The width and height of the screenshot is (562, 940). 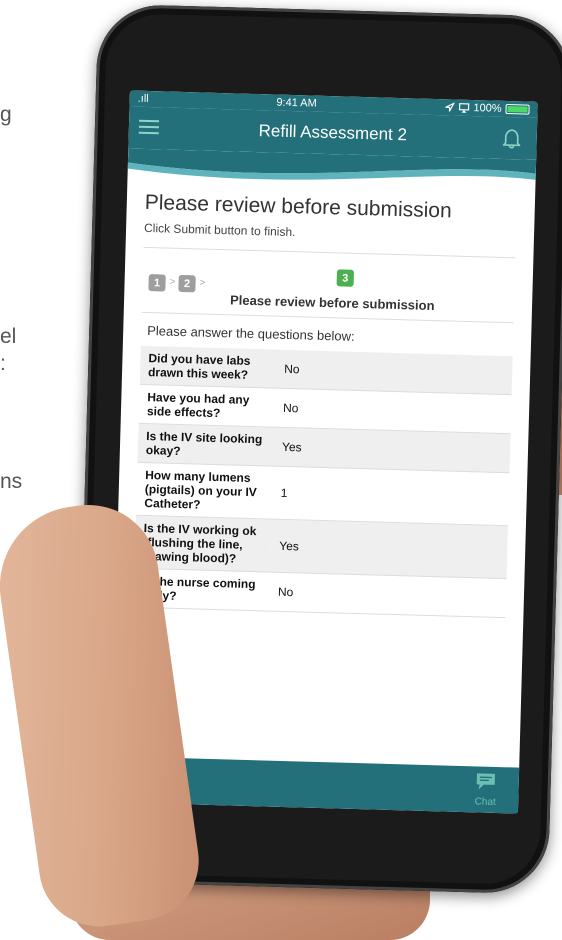 I want to click on background-text-fragment: :, so click(x=3, y=363).